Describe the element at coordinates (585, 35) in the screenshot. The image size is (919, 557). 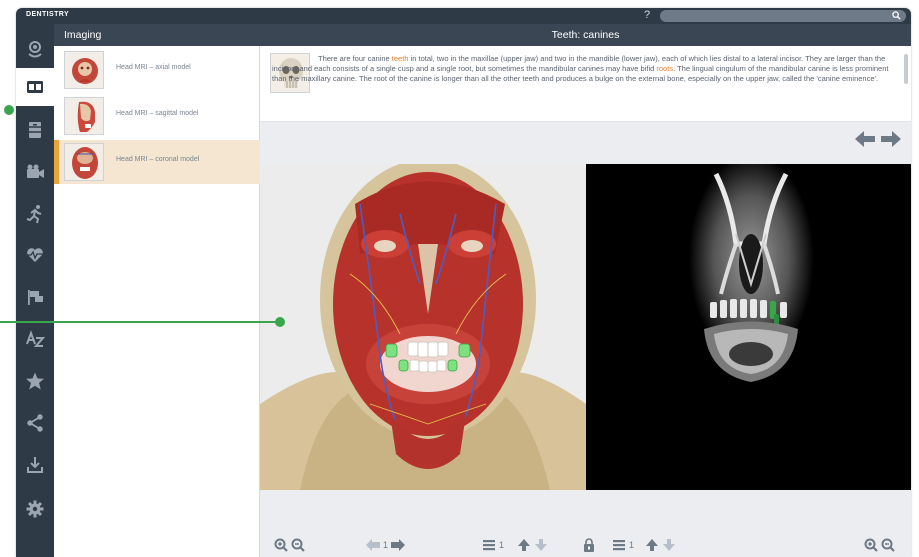
I see `page-title: Teeth: canines` at that location.